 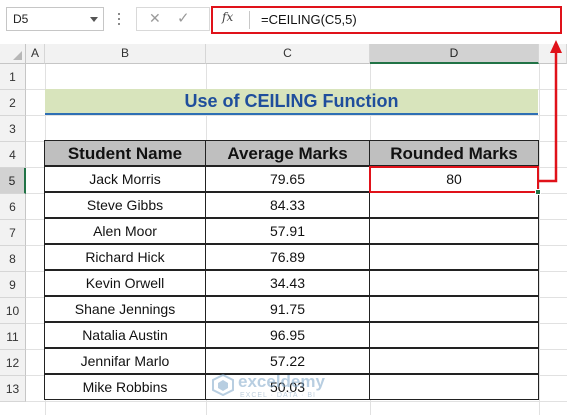 What do you see at coordinates (13, 337) in the screenshot?
I see `row-header-11: 11` at bounding box center [13, 337].